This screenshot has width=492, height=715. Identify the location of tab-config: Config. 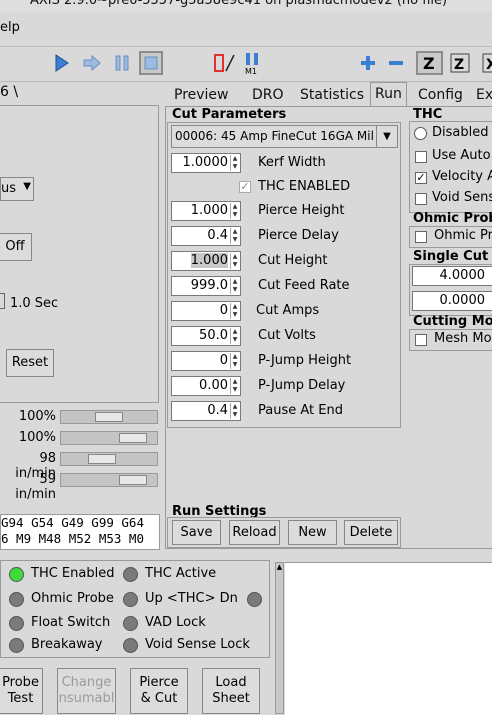
(440, 95).